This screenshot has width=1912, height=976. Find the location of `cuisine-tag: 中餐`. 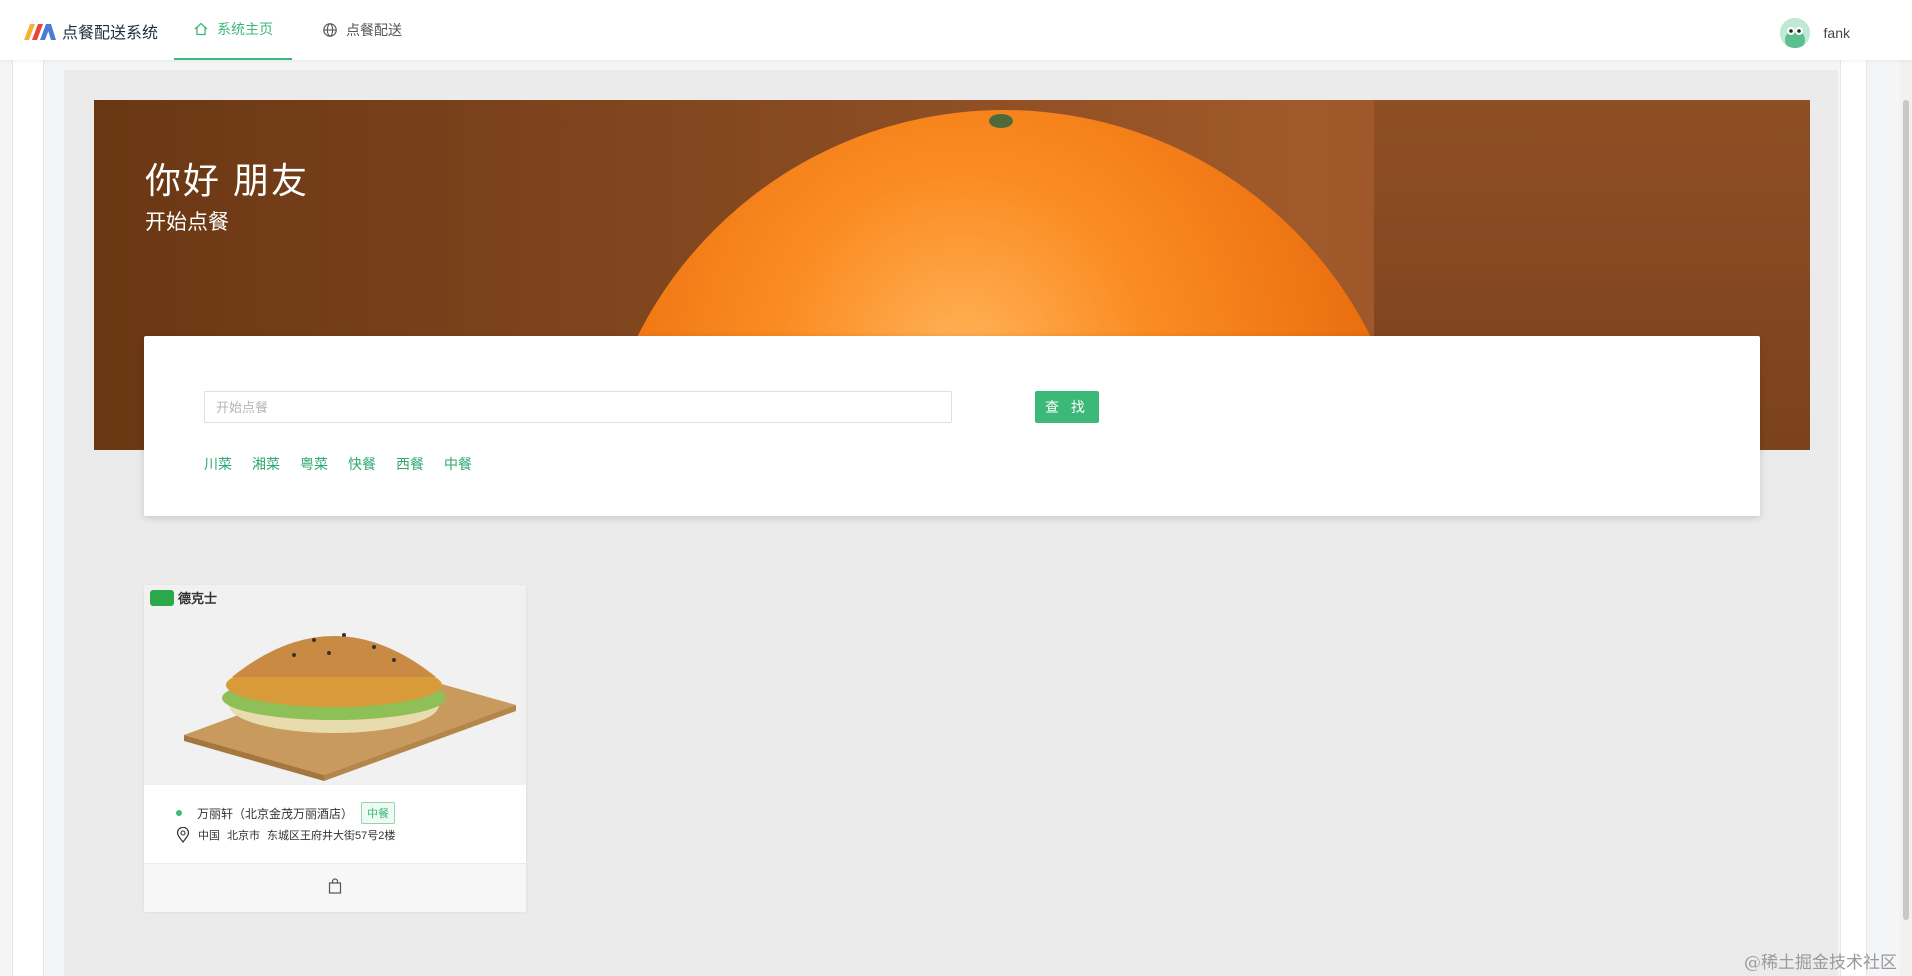

cuisine-tag: 中餐 is located at coordinates (378, 813).